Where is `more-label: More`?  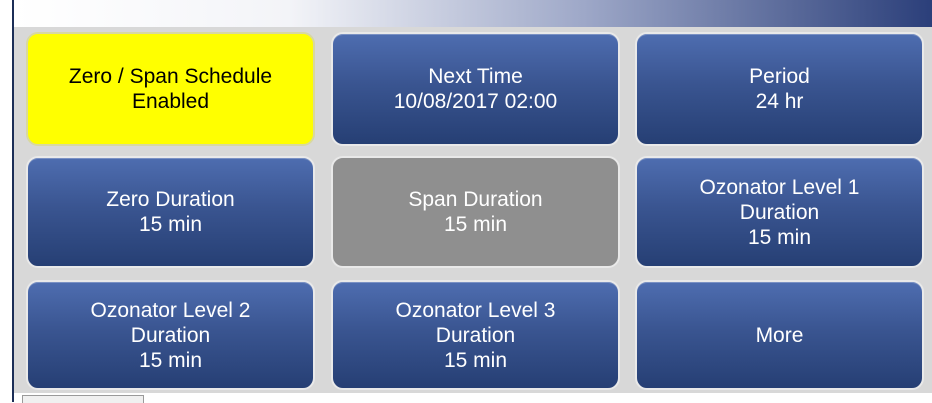 more-label: More is located at coordinates (779, 335).